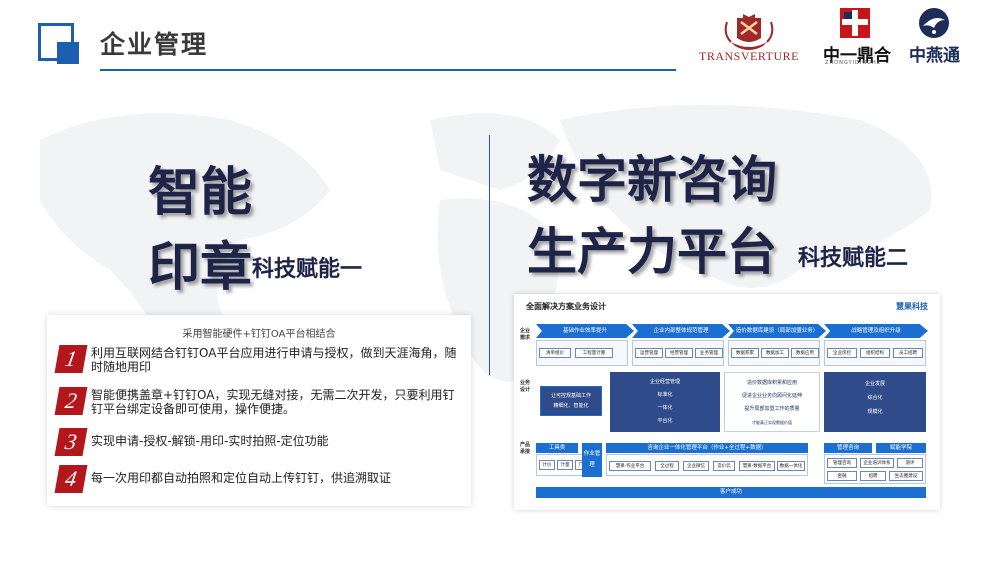 The width and height of the screenshot is (999, 561). Describe the element at coordinates (934, 56) in the screenshot. I see `zhongyantong-logo-text: 中燕通` at that location.